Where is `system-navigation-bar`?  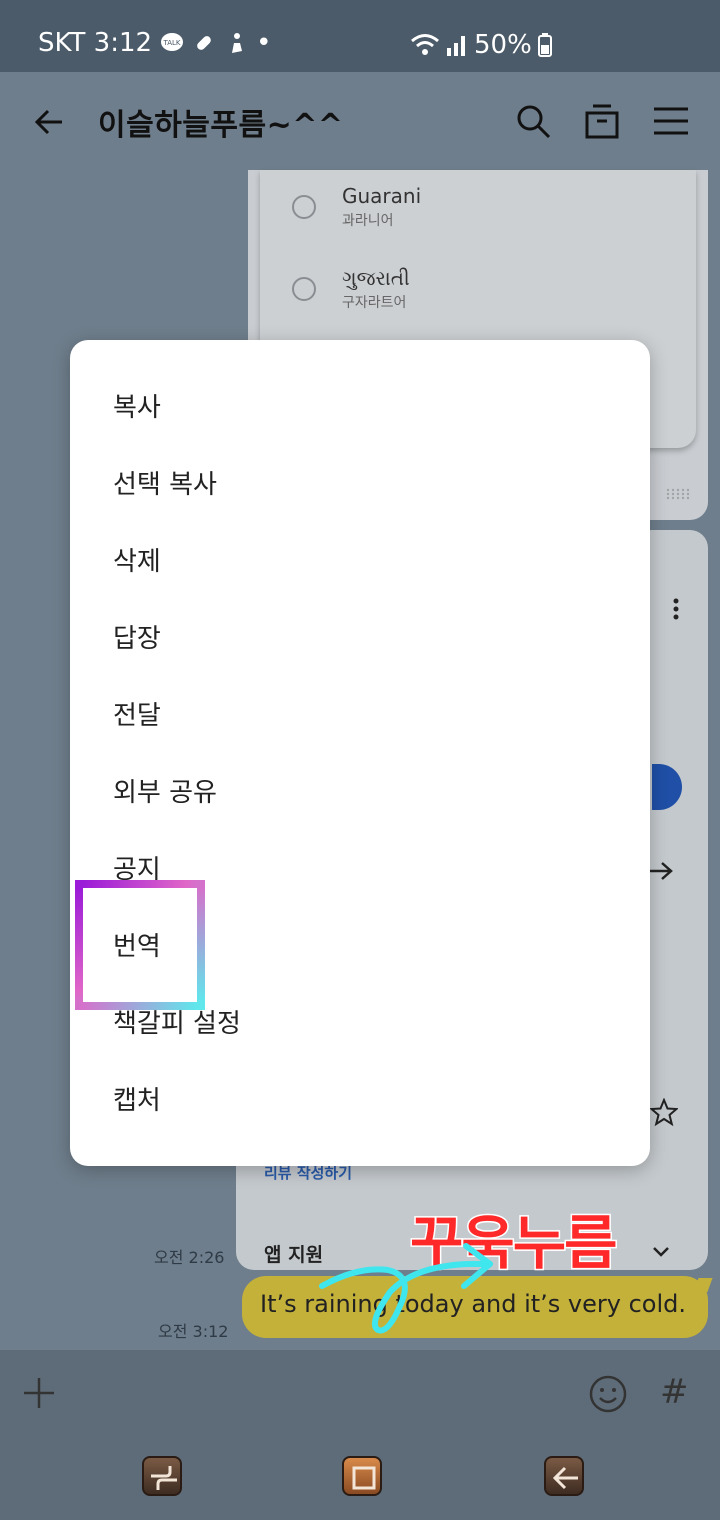
system-navigation-bar is located at coordinates (360, 1478).